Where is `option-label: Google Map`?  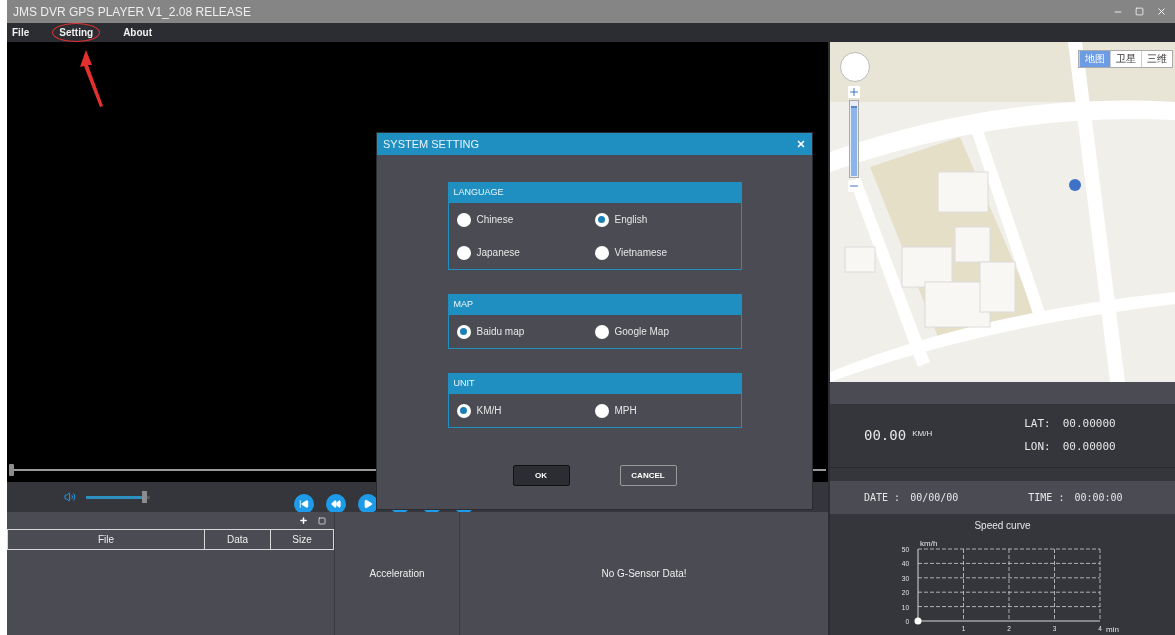 option-label: Google Map is located at coordinates (641, 332).